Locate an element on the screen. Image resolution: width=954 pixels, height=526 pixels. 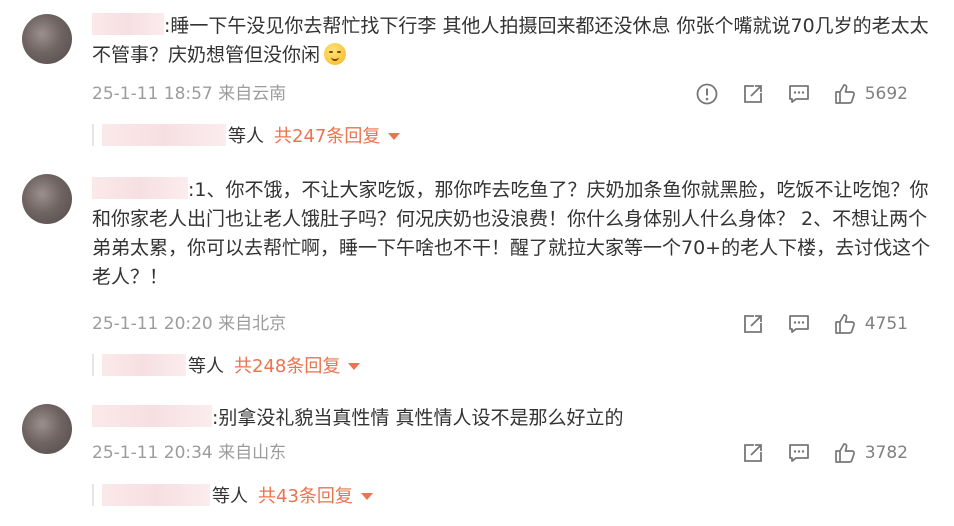
like-button: 3782 is located at coordinates (870, 453).